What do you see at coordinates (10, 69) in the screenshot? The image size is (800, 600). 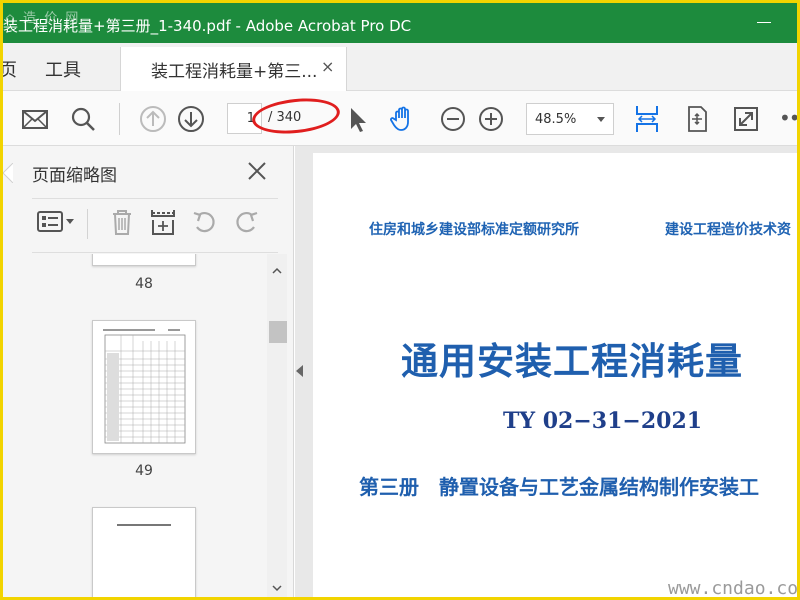 I see `menu-home: 页` at bounding box center [10, 69].